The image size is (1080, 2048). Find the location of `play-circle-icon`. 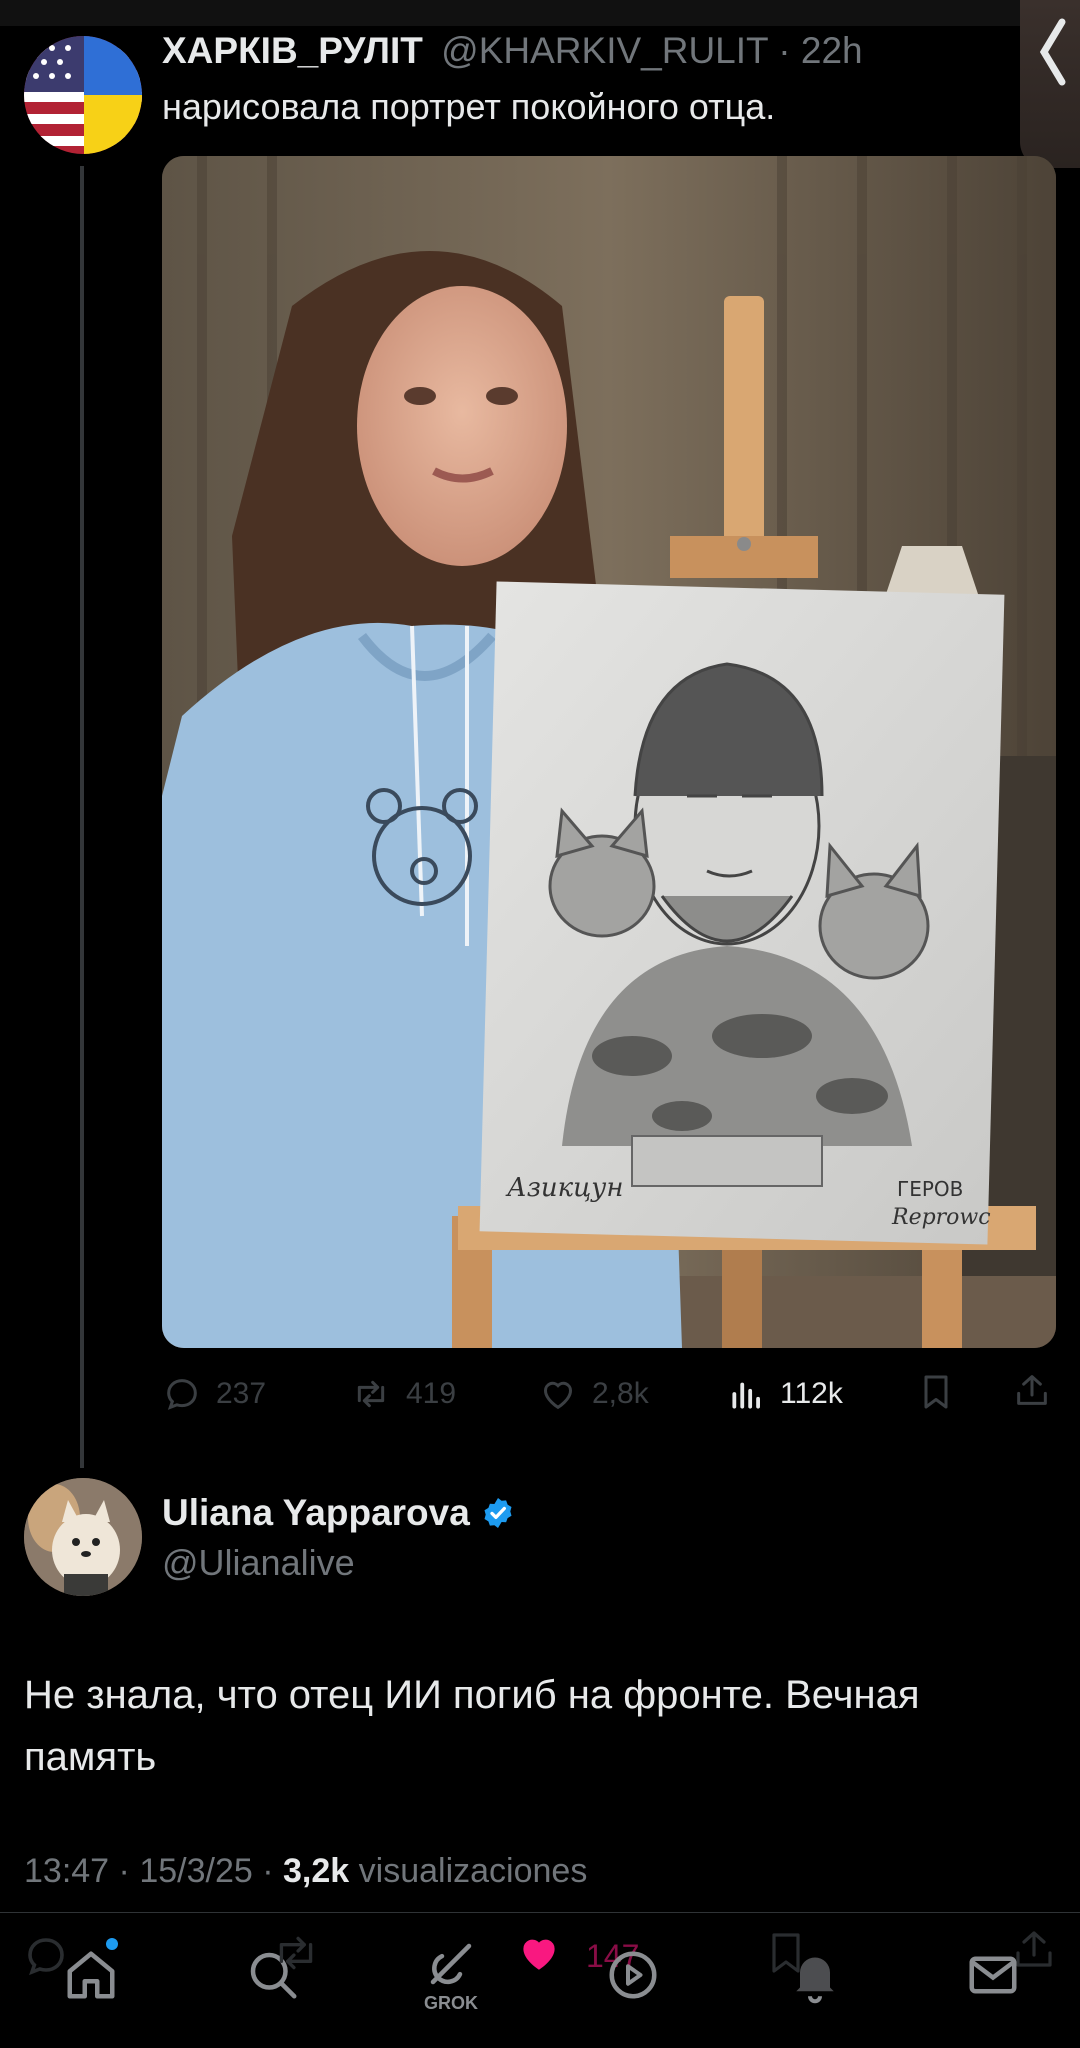

play-circle-icon is located at coordinates (633, 1975).